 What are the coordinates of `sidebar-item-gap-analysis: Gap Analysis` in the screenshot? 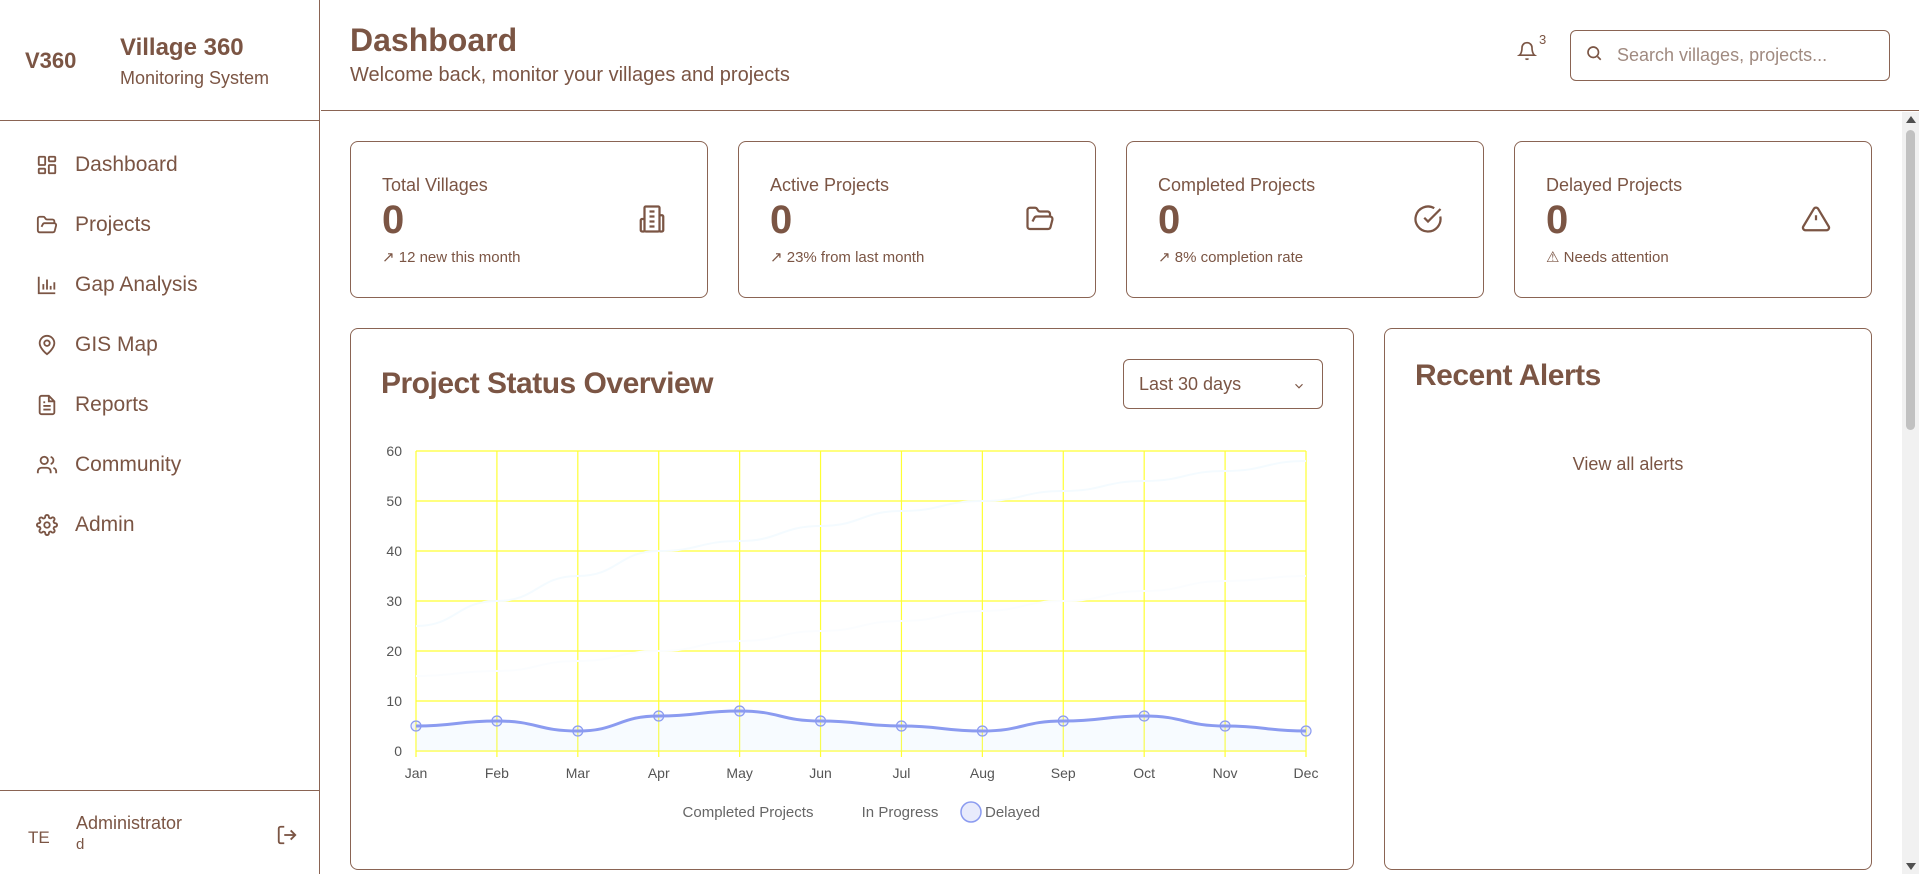 It's located at (159, 285).